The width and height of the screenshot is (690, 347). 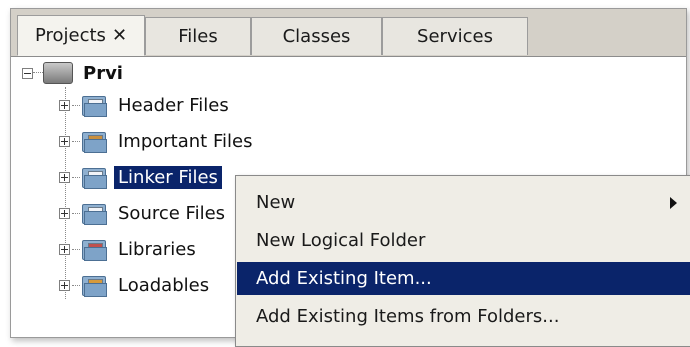 I want to click on tree-item-label: Source Files, so click(x=172, y=213).